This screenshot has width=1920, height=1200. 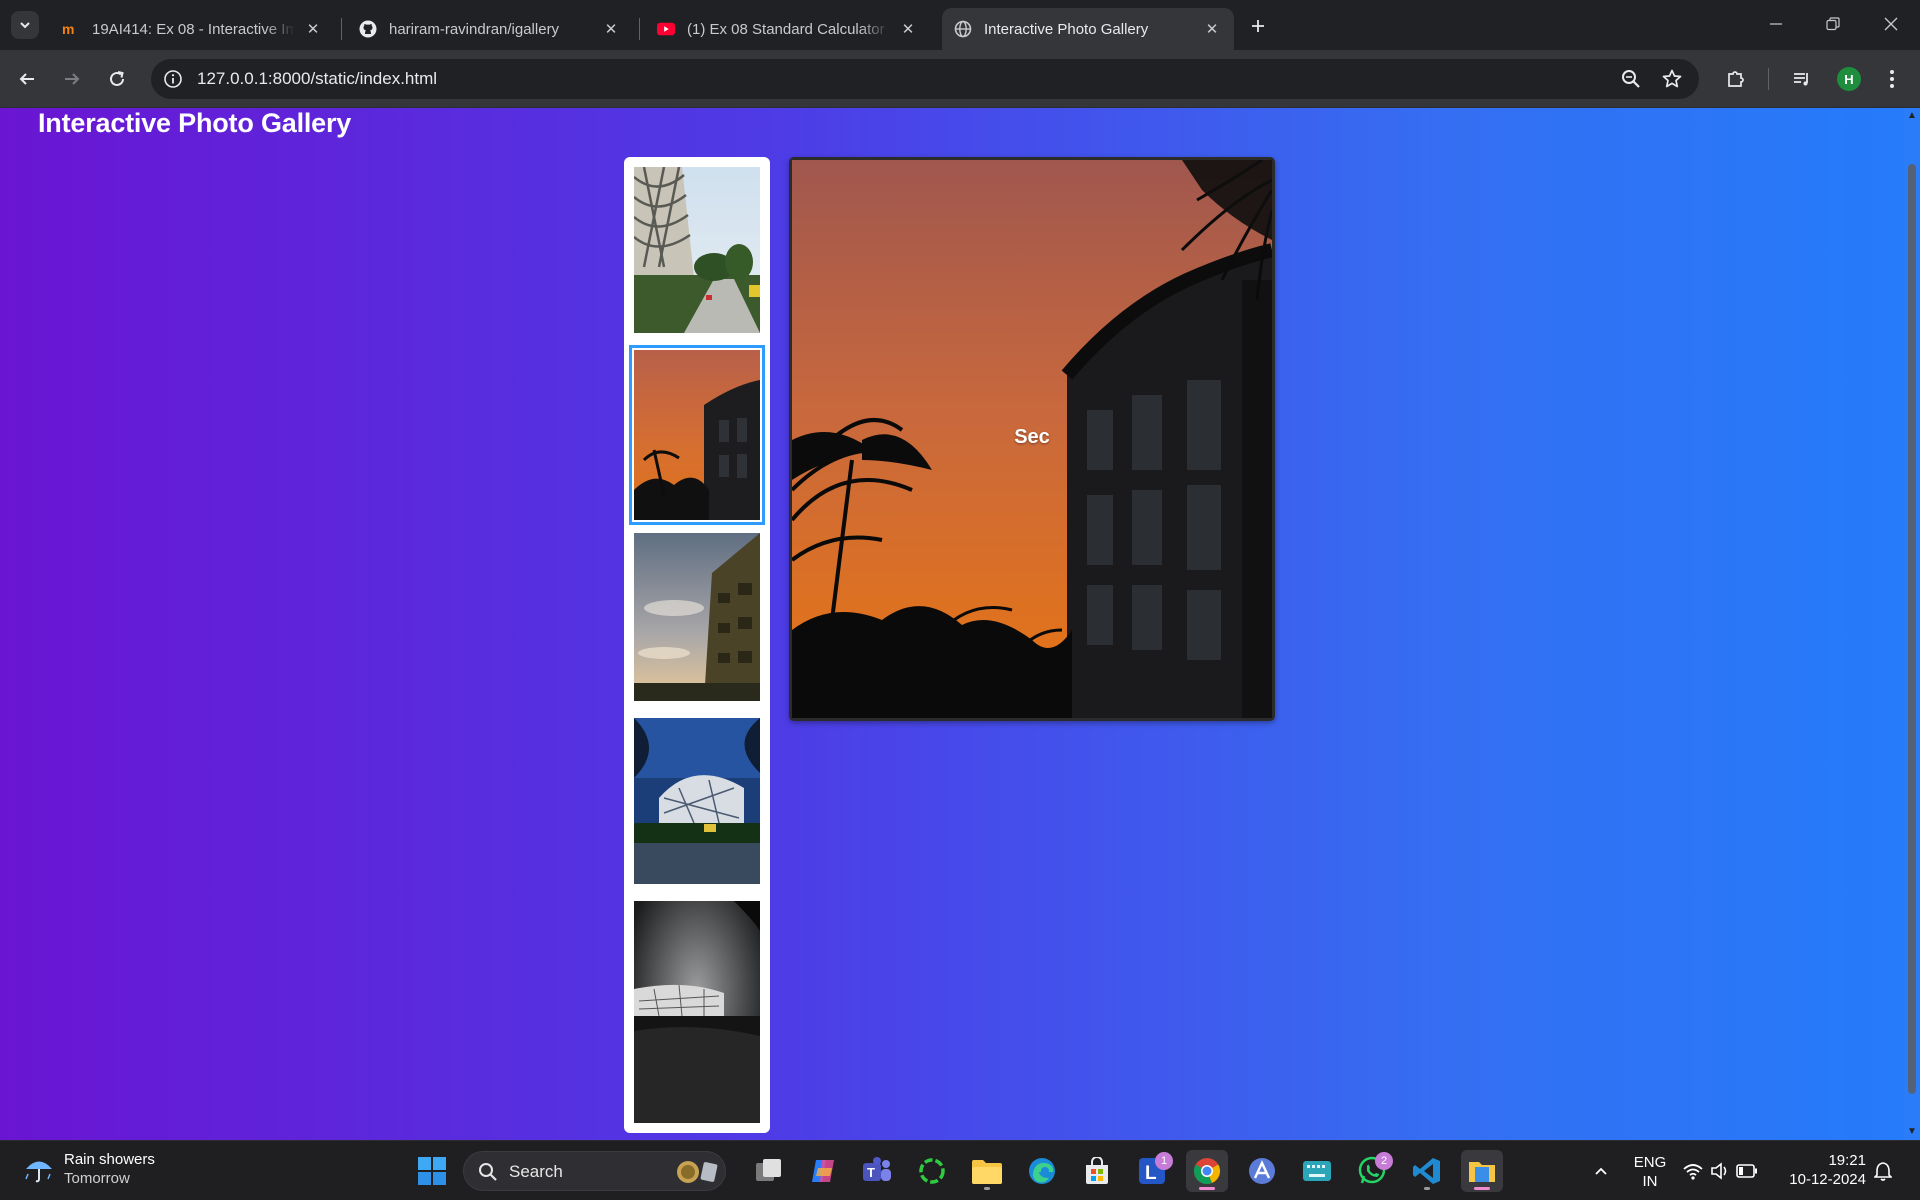 I want to click on triangle-logo-icon, so click(x=1262, y=1171).